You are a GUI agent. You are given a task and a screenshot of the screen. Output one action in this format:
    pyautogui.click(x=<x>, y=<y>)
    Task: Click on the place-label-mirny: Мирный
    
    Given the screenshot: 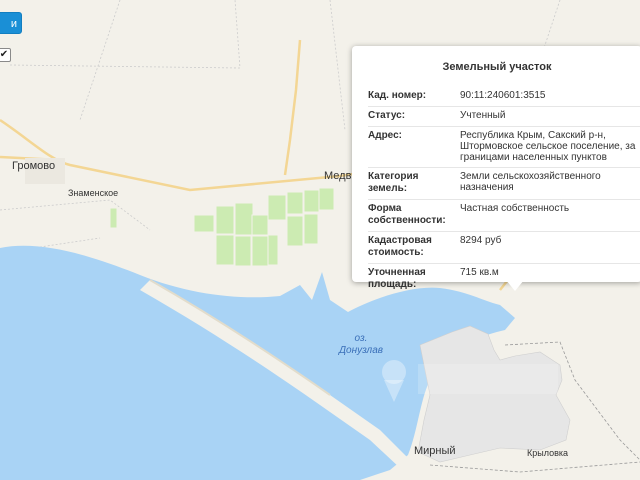 What is the action you would take?
    pyautogui.click(x=435, y=451)
    